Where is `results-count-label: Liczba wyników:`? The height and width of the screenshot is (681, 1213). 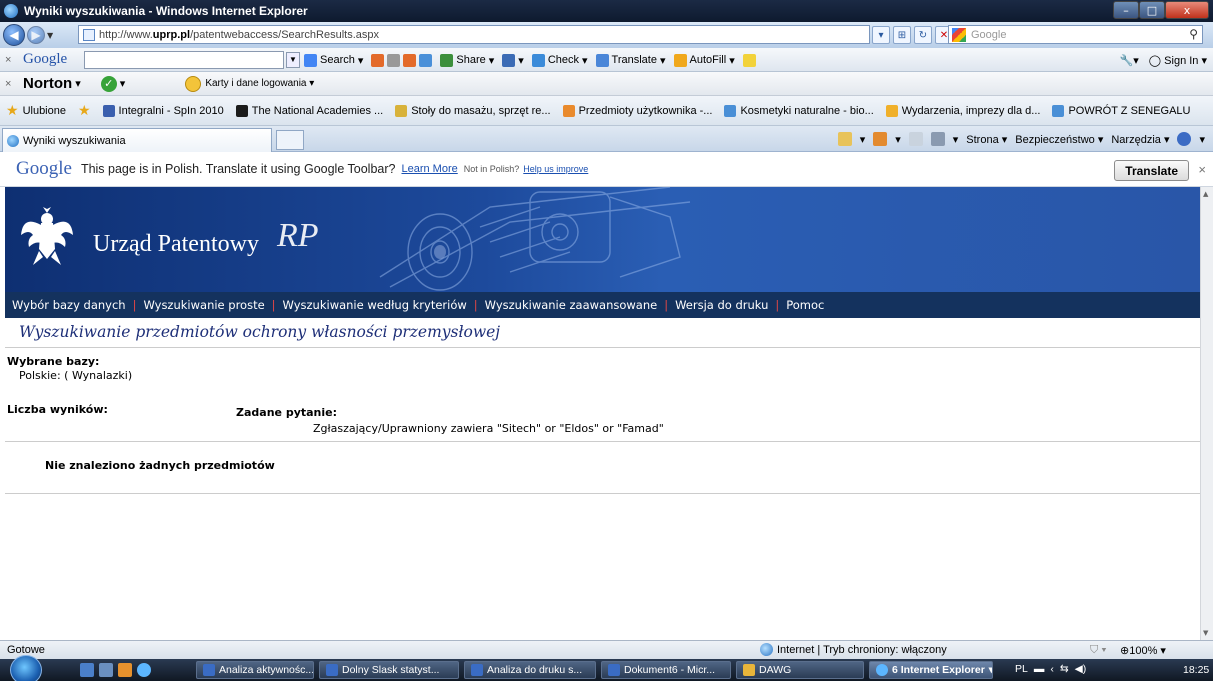
results-count-label: Liczba wyników: is located at coordinates (57, 409).